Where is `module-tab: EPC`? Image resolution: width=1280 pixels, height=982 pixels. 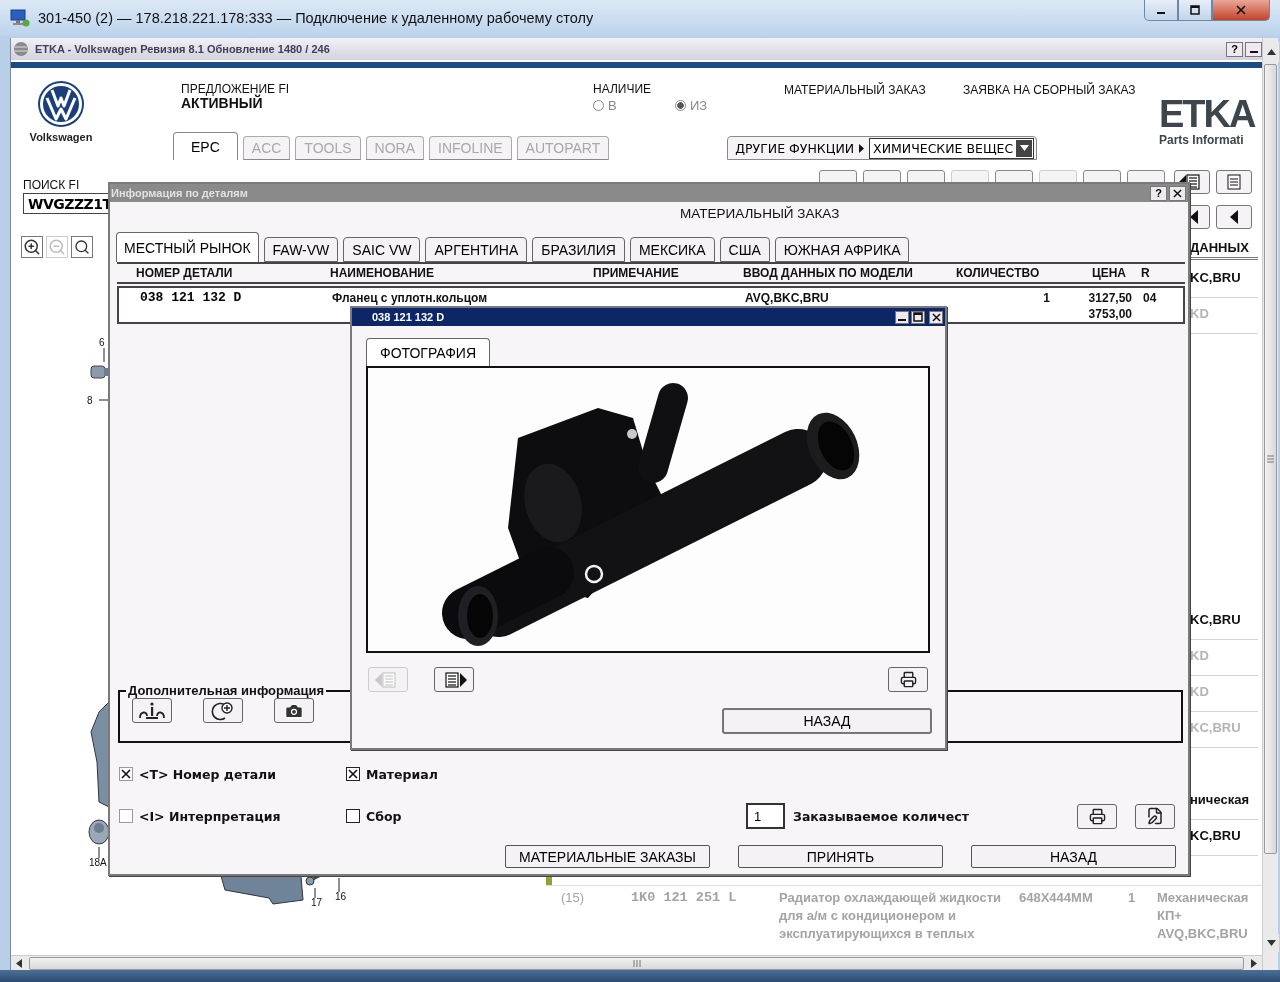 module-tab: EPC is located at coordinates (205, 146).